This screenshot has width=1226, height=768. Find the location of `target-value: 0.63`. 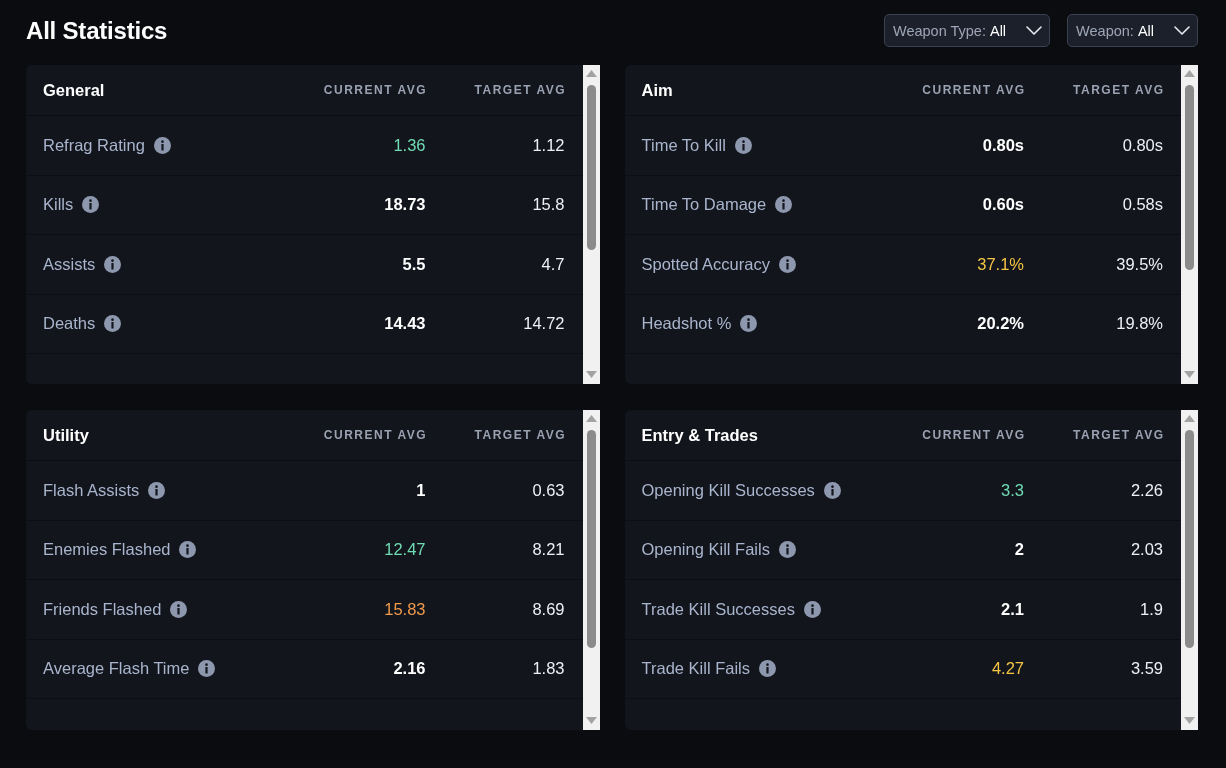

target-value: 0.63 is located at coordinates (548, 490).